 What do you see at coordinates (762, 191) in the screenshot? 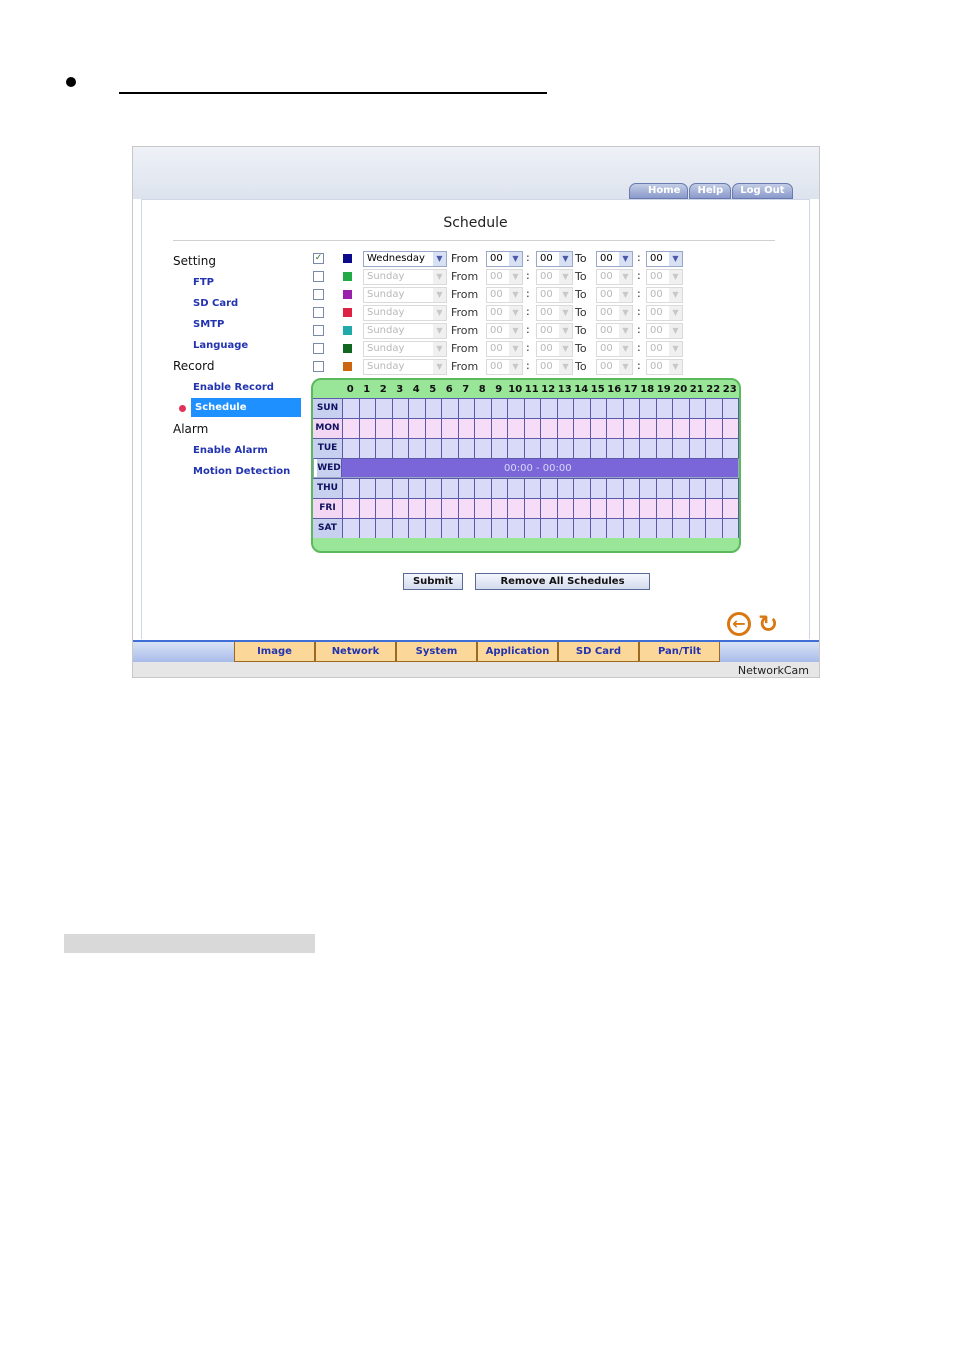
I see `logout-link: Log Out` at bounding box center [762, 191].